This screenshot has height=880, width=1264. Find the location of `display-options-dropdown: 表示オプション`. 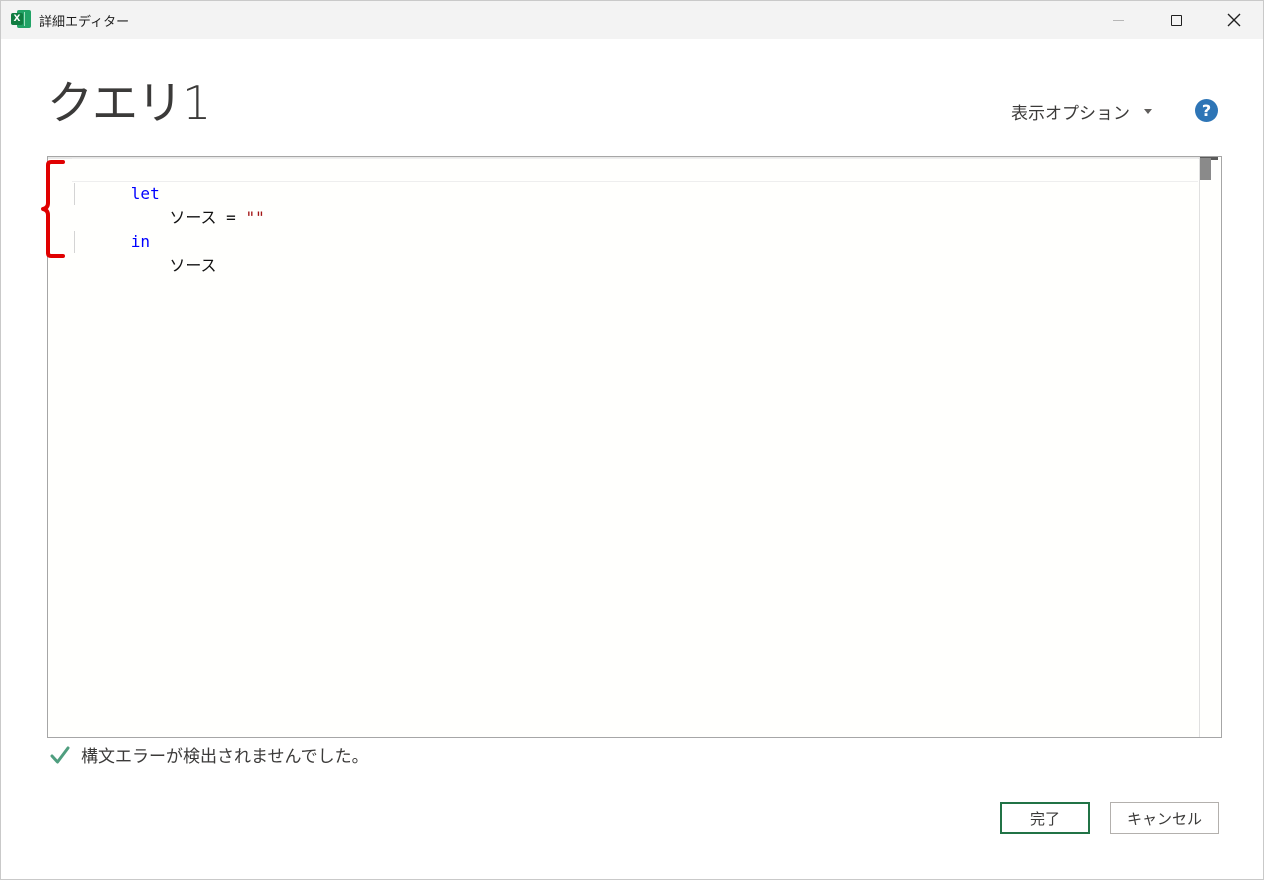

display-options-dropdown: 表示オプション is located at coordinates (1081, 111).